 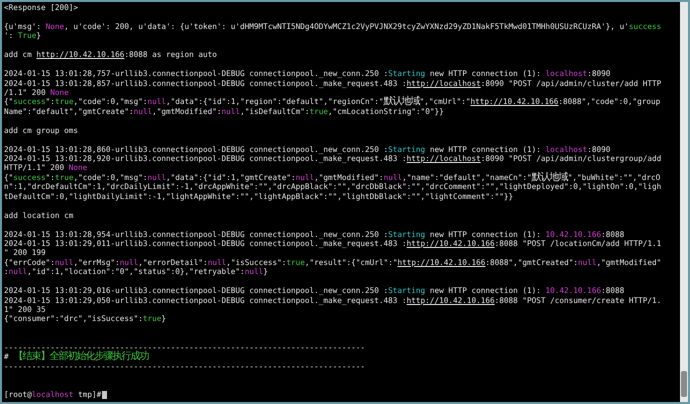 I want to click on scrollbar, so click(x=684, y=202).